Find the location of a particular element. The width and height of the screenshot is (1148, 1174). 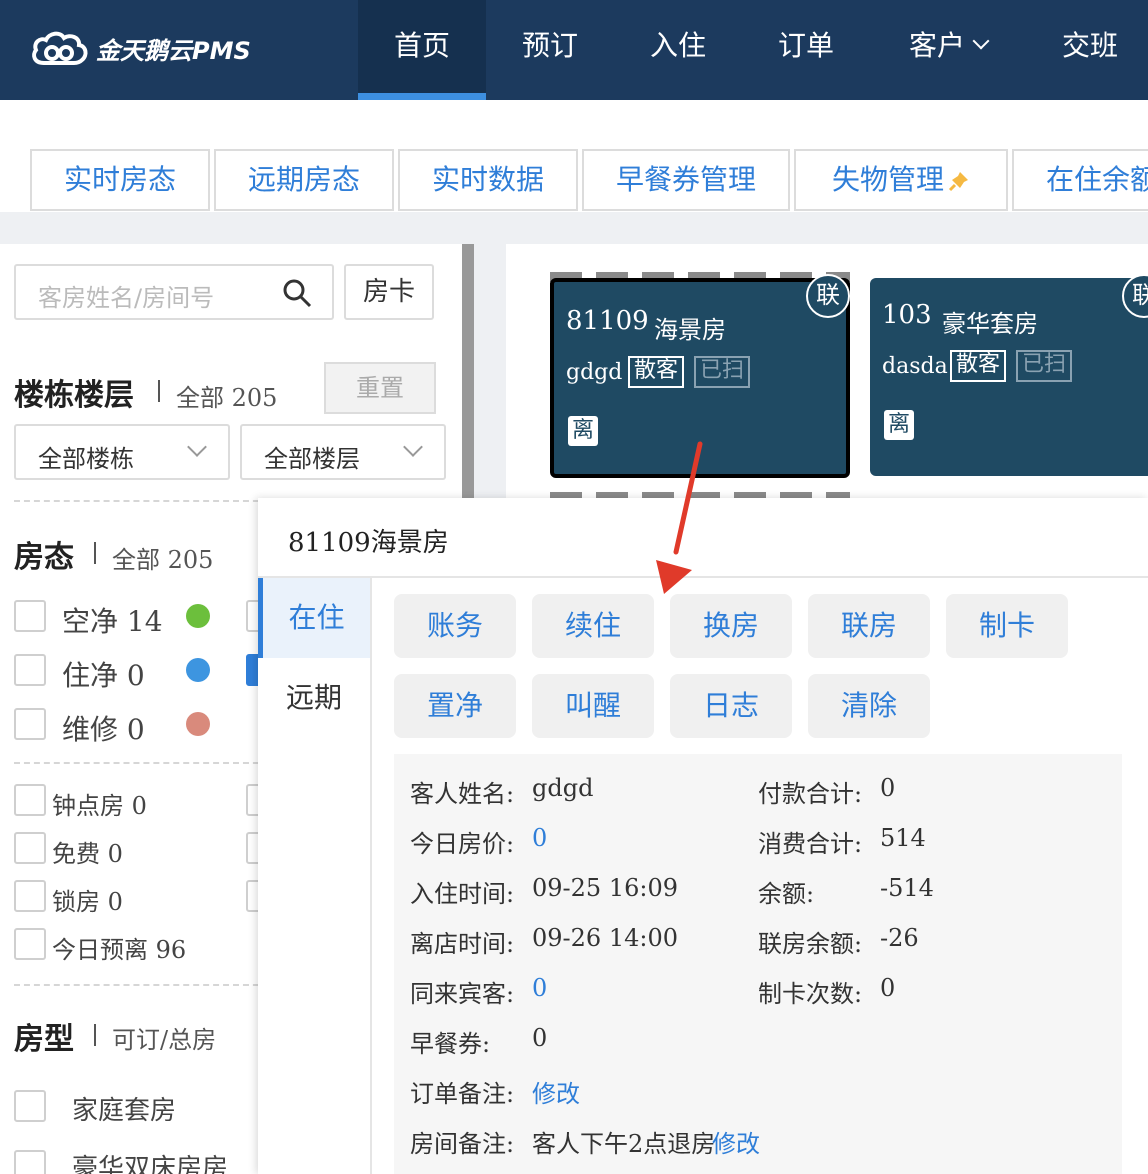

billing-button: 账务 is located at coordinates (455, 626).